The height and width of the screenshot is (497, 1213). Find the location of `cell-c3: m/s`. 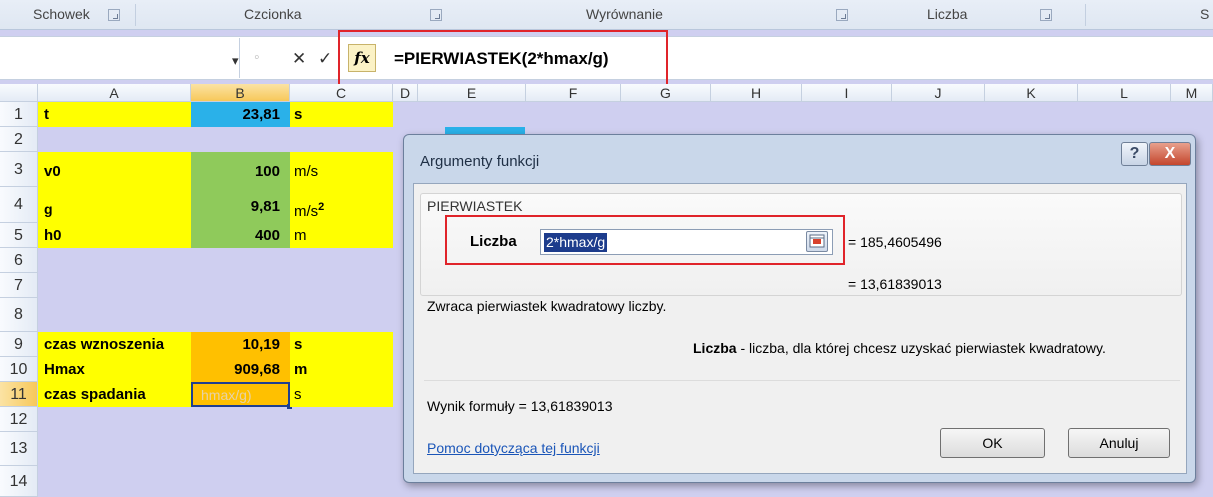

cell-c3: m/s is located at coordinates (341, 169).